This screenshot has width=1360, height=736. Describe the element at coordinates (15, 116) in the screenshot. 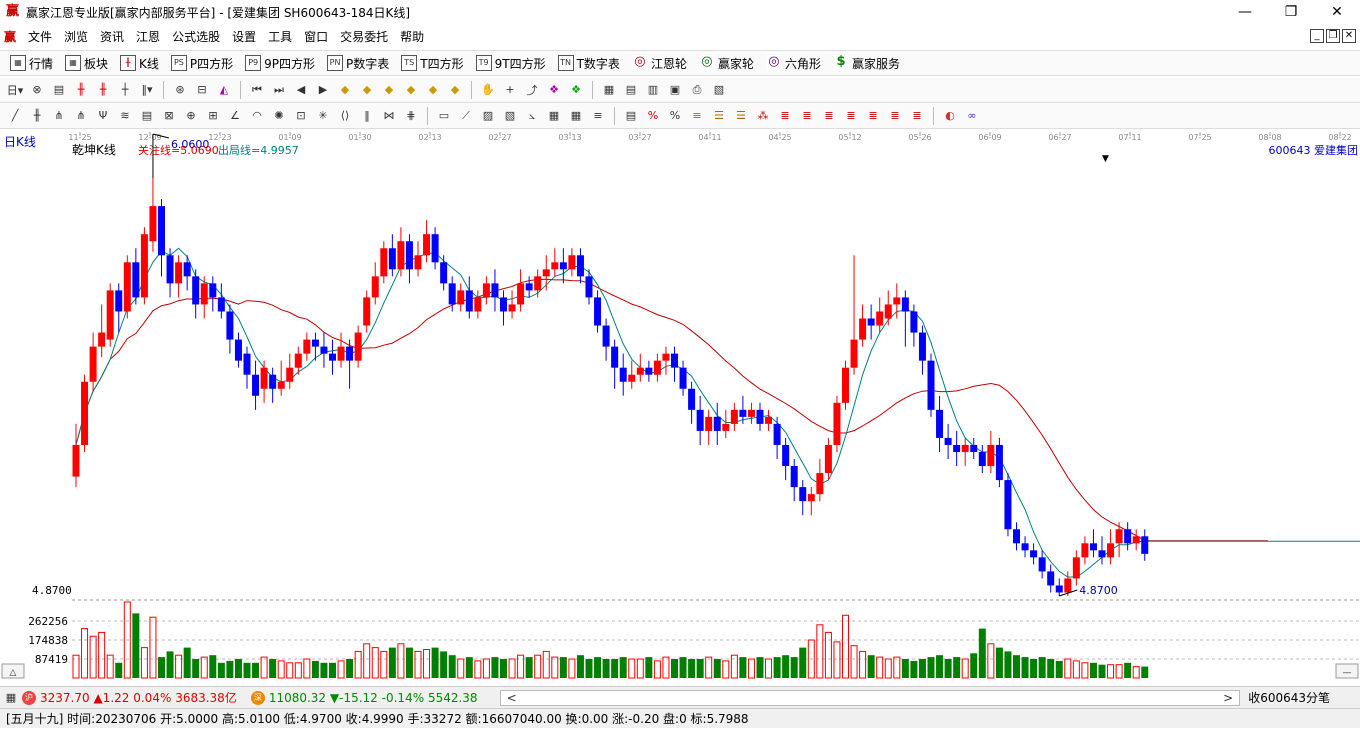

I see `draw-line-icon: ╱` at that location.